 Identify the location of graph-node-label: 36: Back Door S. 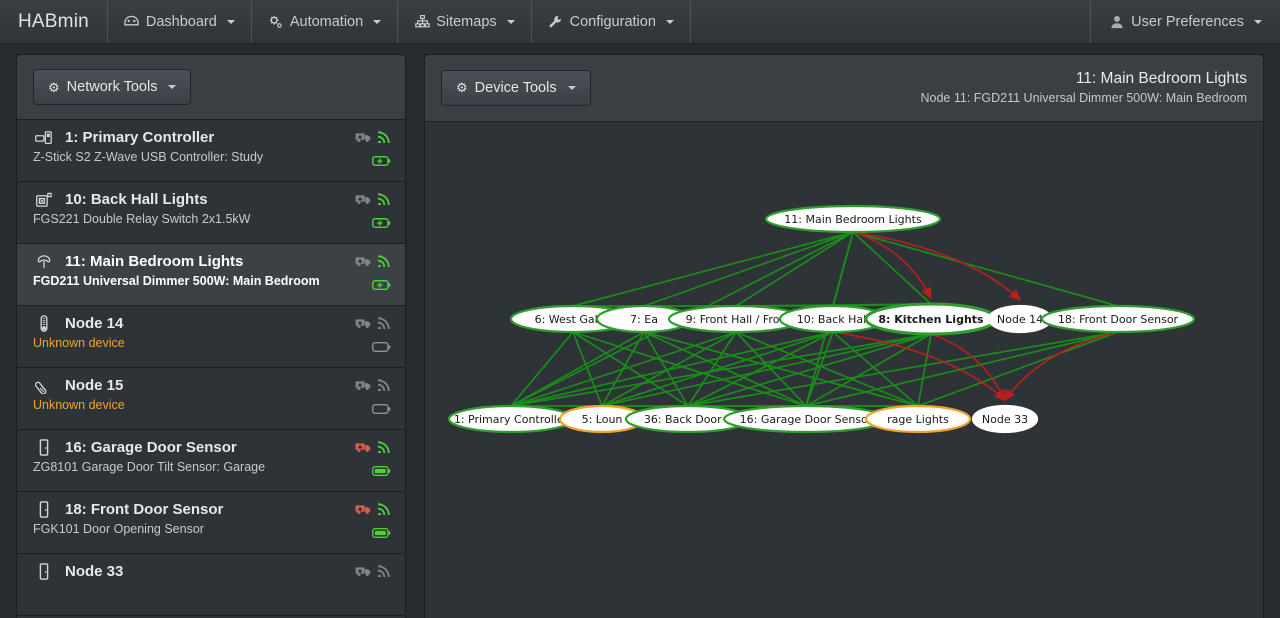
(688, 419).